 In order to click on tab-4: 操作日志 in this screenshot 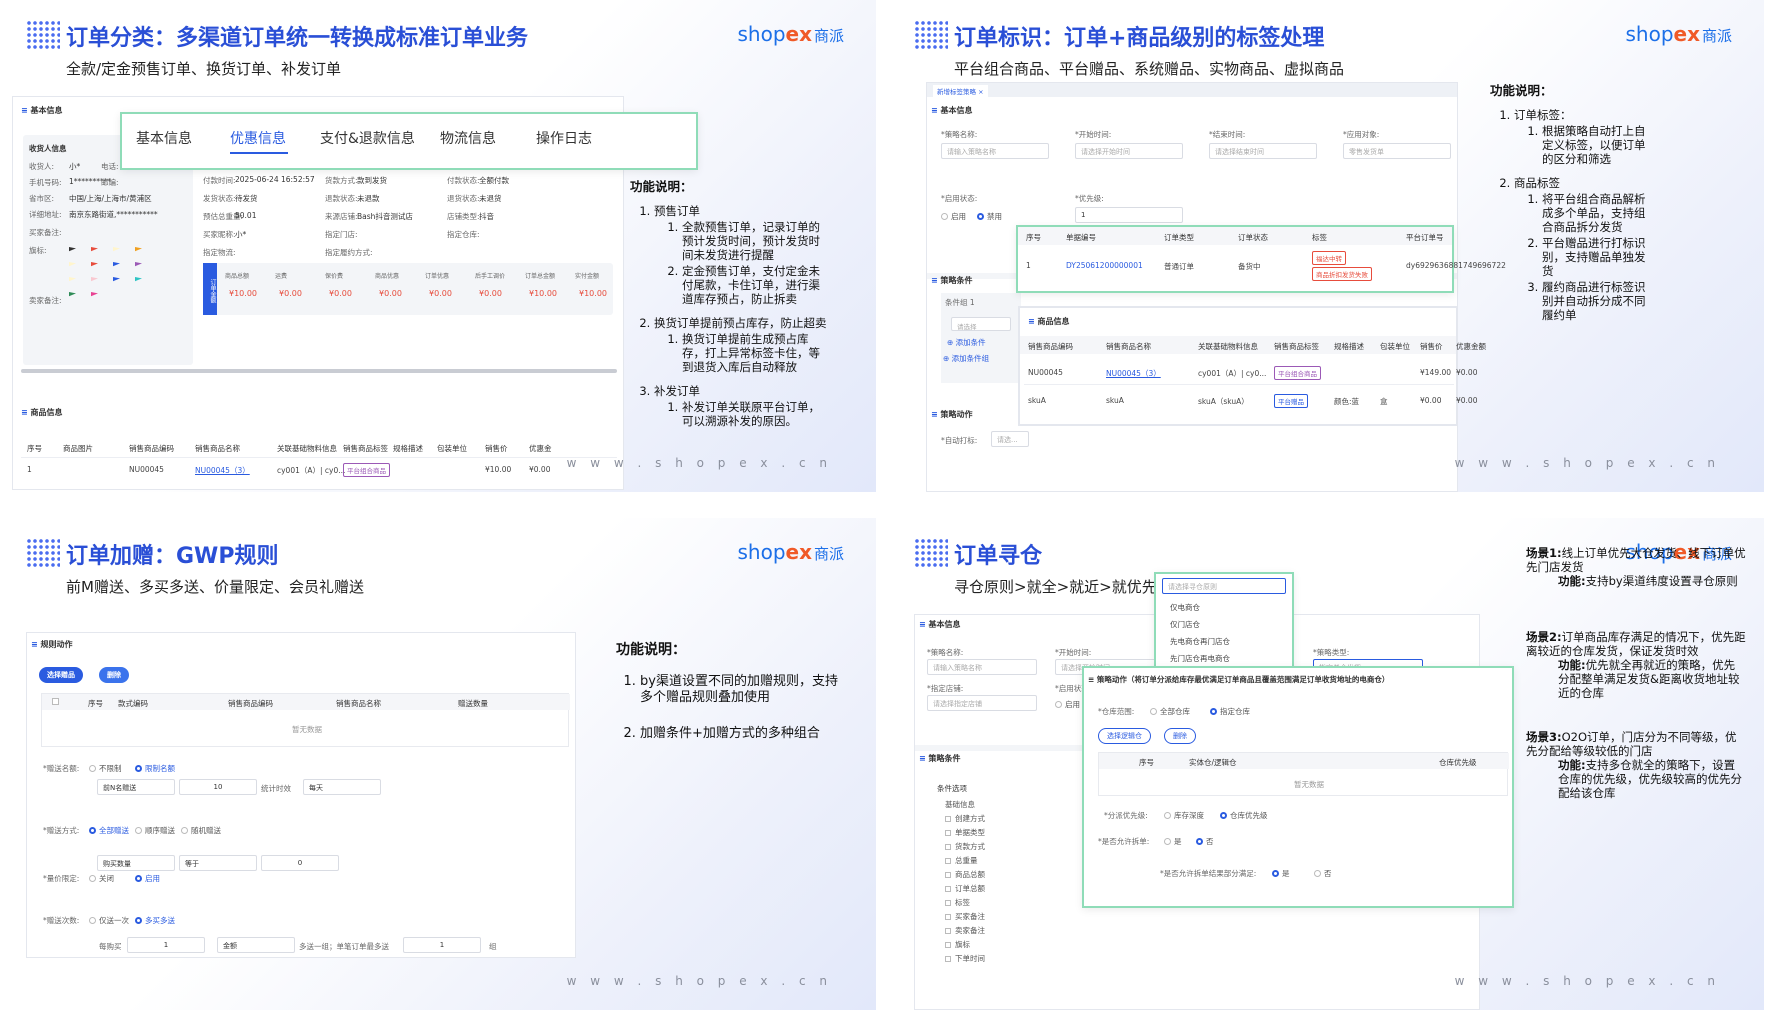, I will do `click(564, 138)`.